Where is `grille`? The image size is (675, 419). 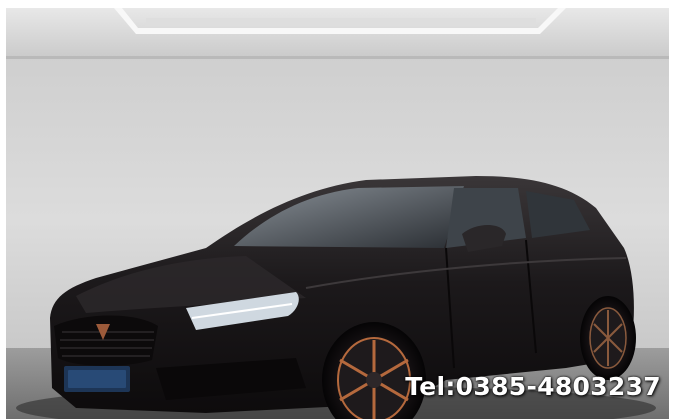 grille is located at coordinates (106, 340).